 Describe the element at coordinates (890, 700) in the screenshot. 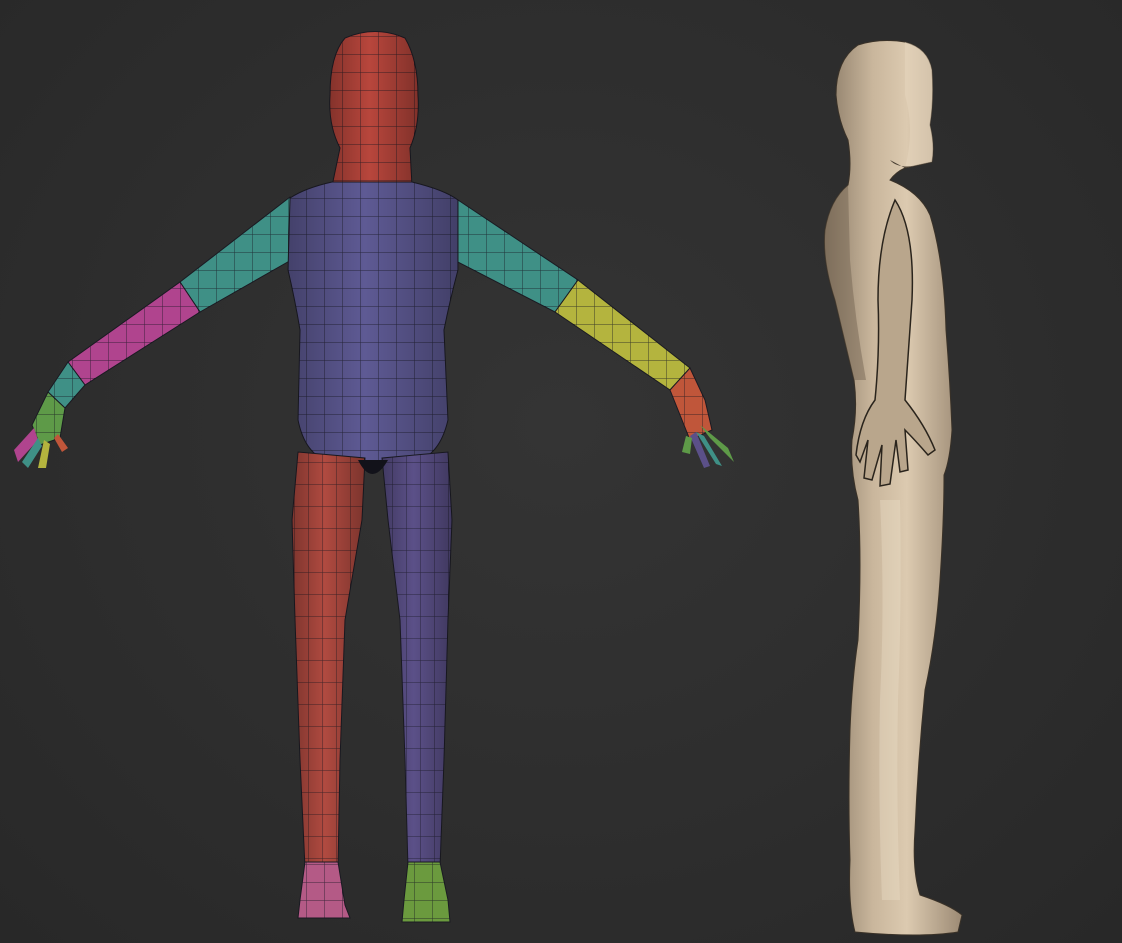

I see `side-leg-highlight` at that location.